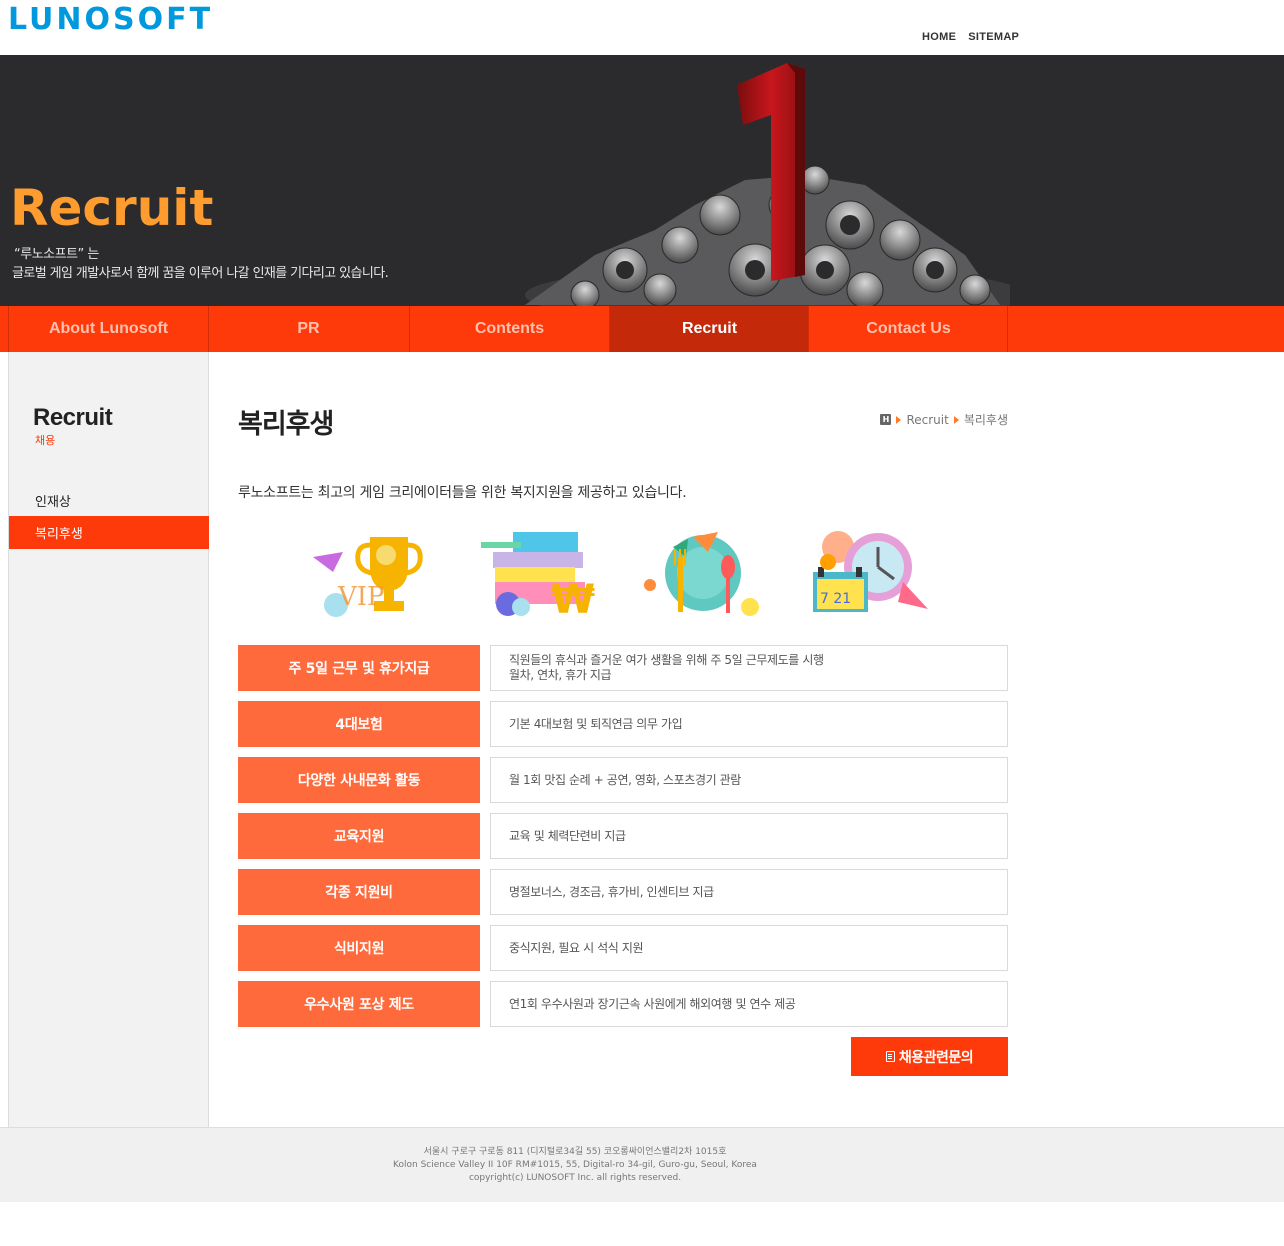  I want to click on top-nav-sitemap: SITEMAP, so click(993, 37).